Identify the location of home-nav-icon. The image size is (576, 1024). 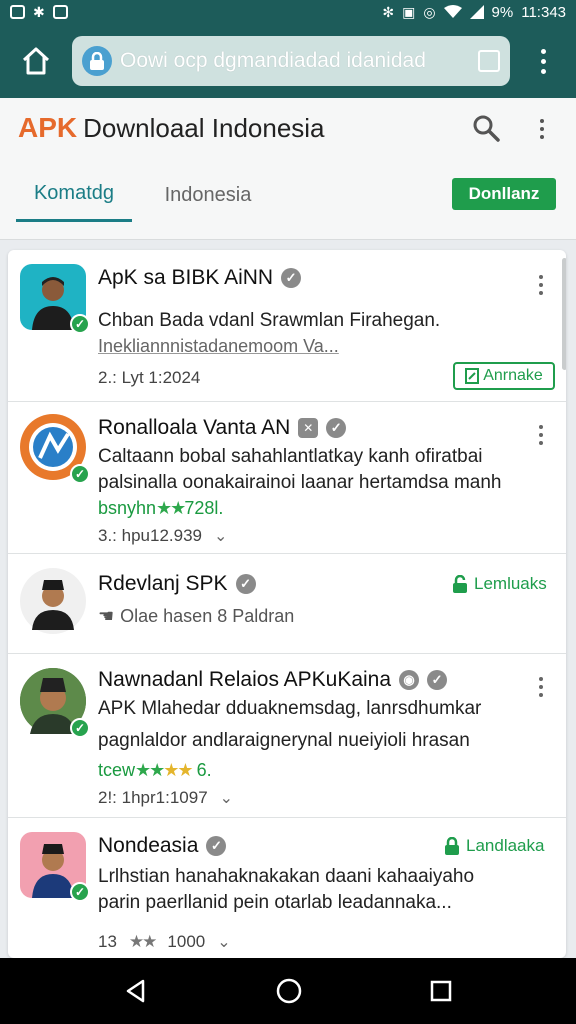
(289, 991).